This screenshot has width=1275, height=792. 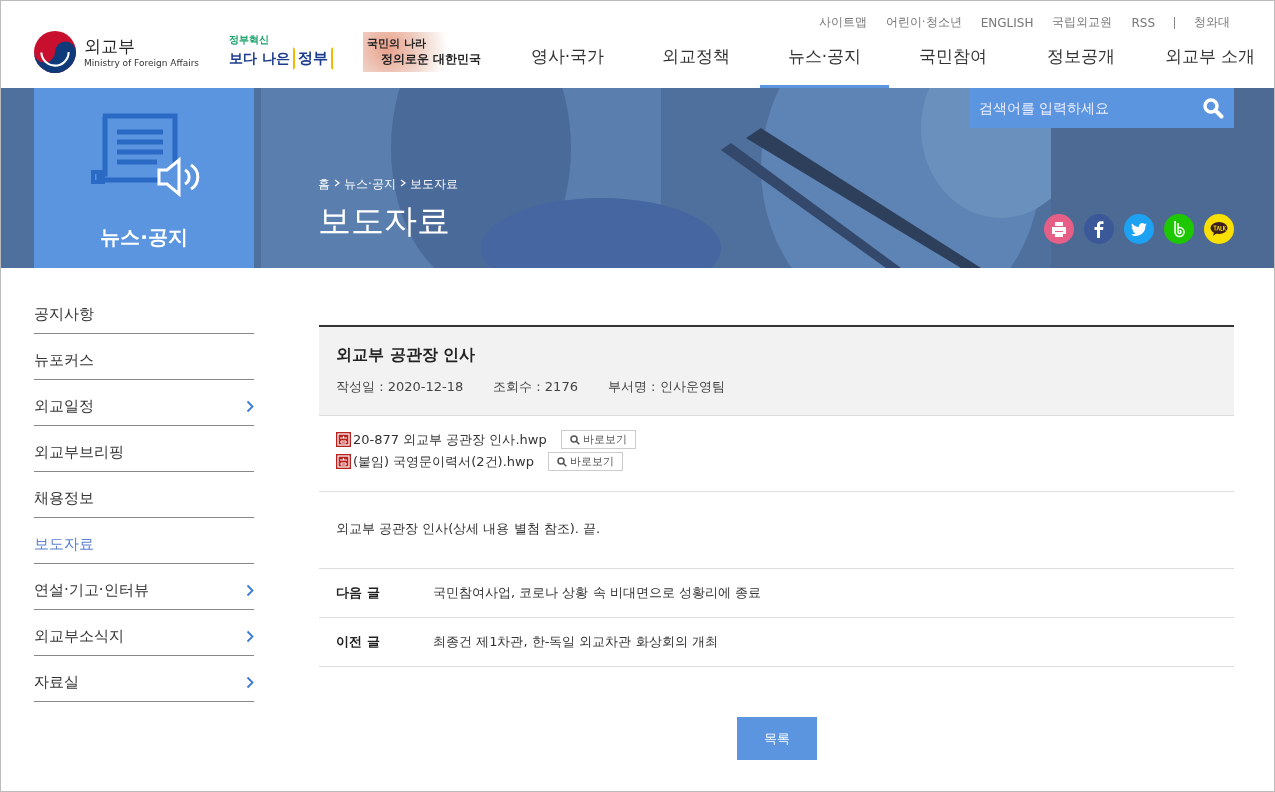 I want to click on sidebar-item: 연설·기고·인터뷰, so click(x=144, y=587).